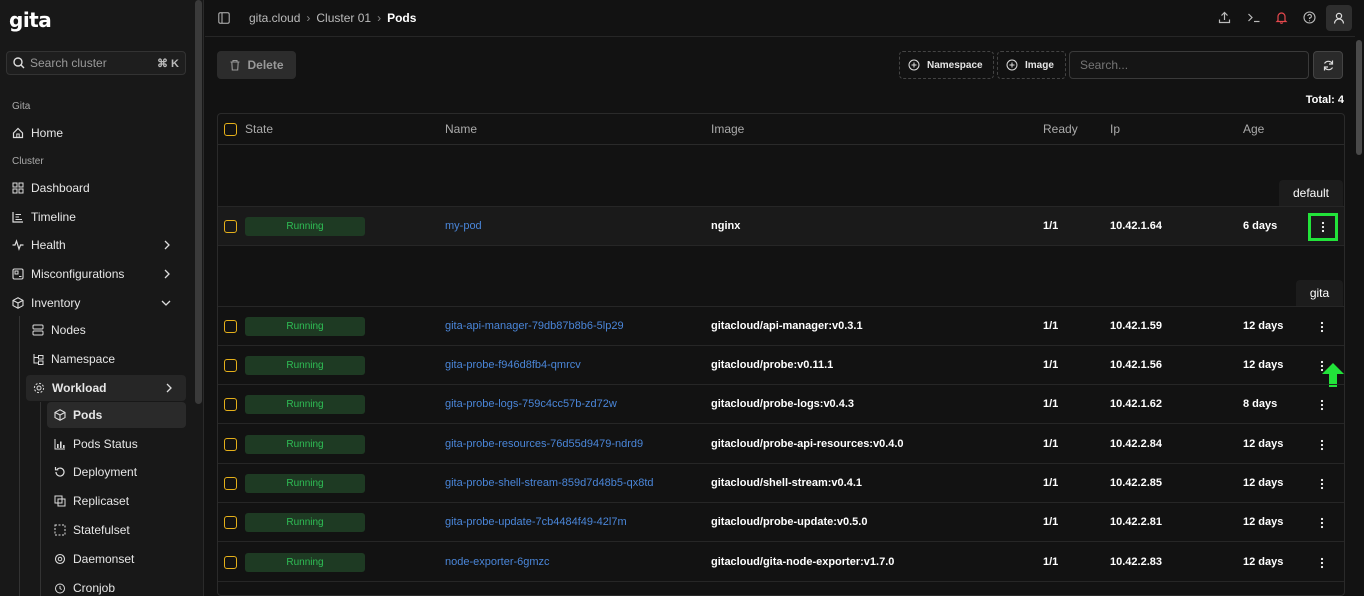 Image resolution: width=1364 pixels, height=596 pixels. What do you see at coordinates (104, 559) in the screenshot?
I see `sidebar-item-label: Daemonset` at bounding box center [104, 559].